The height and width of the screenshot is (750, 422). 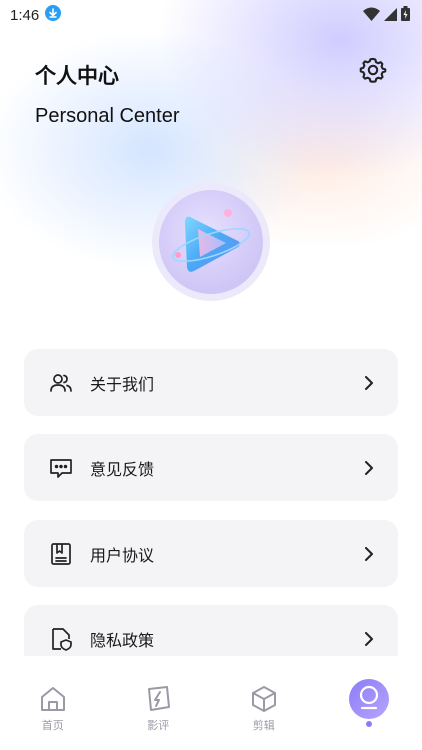 What do you see at coordinates (53, 699) in the screenshot?
I see `home-icon` at bounding box center [53, 699].